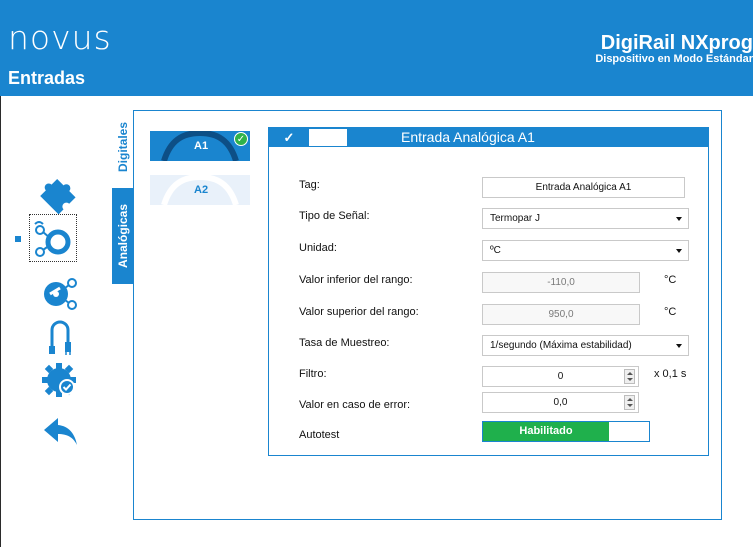  What do you see at coordinates (670, 374) in the screenshot?
I see `filter-unit: x 0,1 s` at bounding box center [670, 374].